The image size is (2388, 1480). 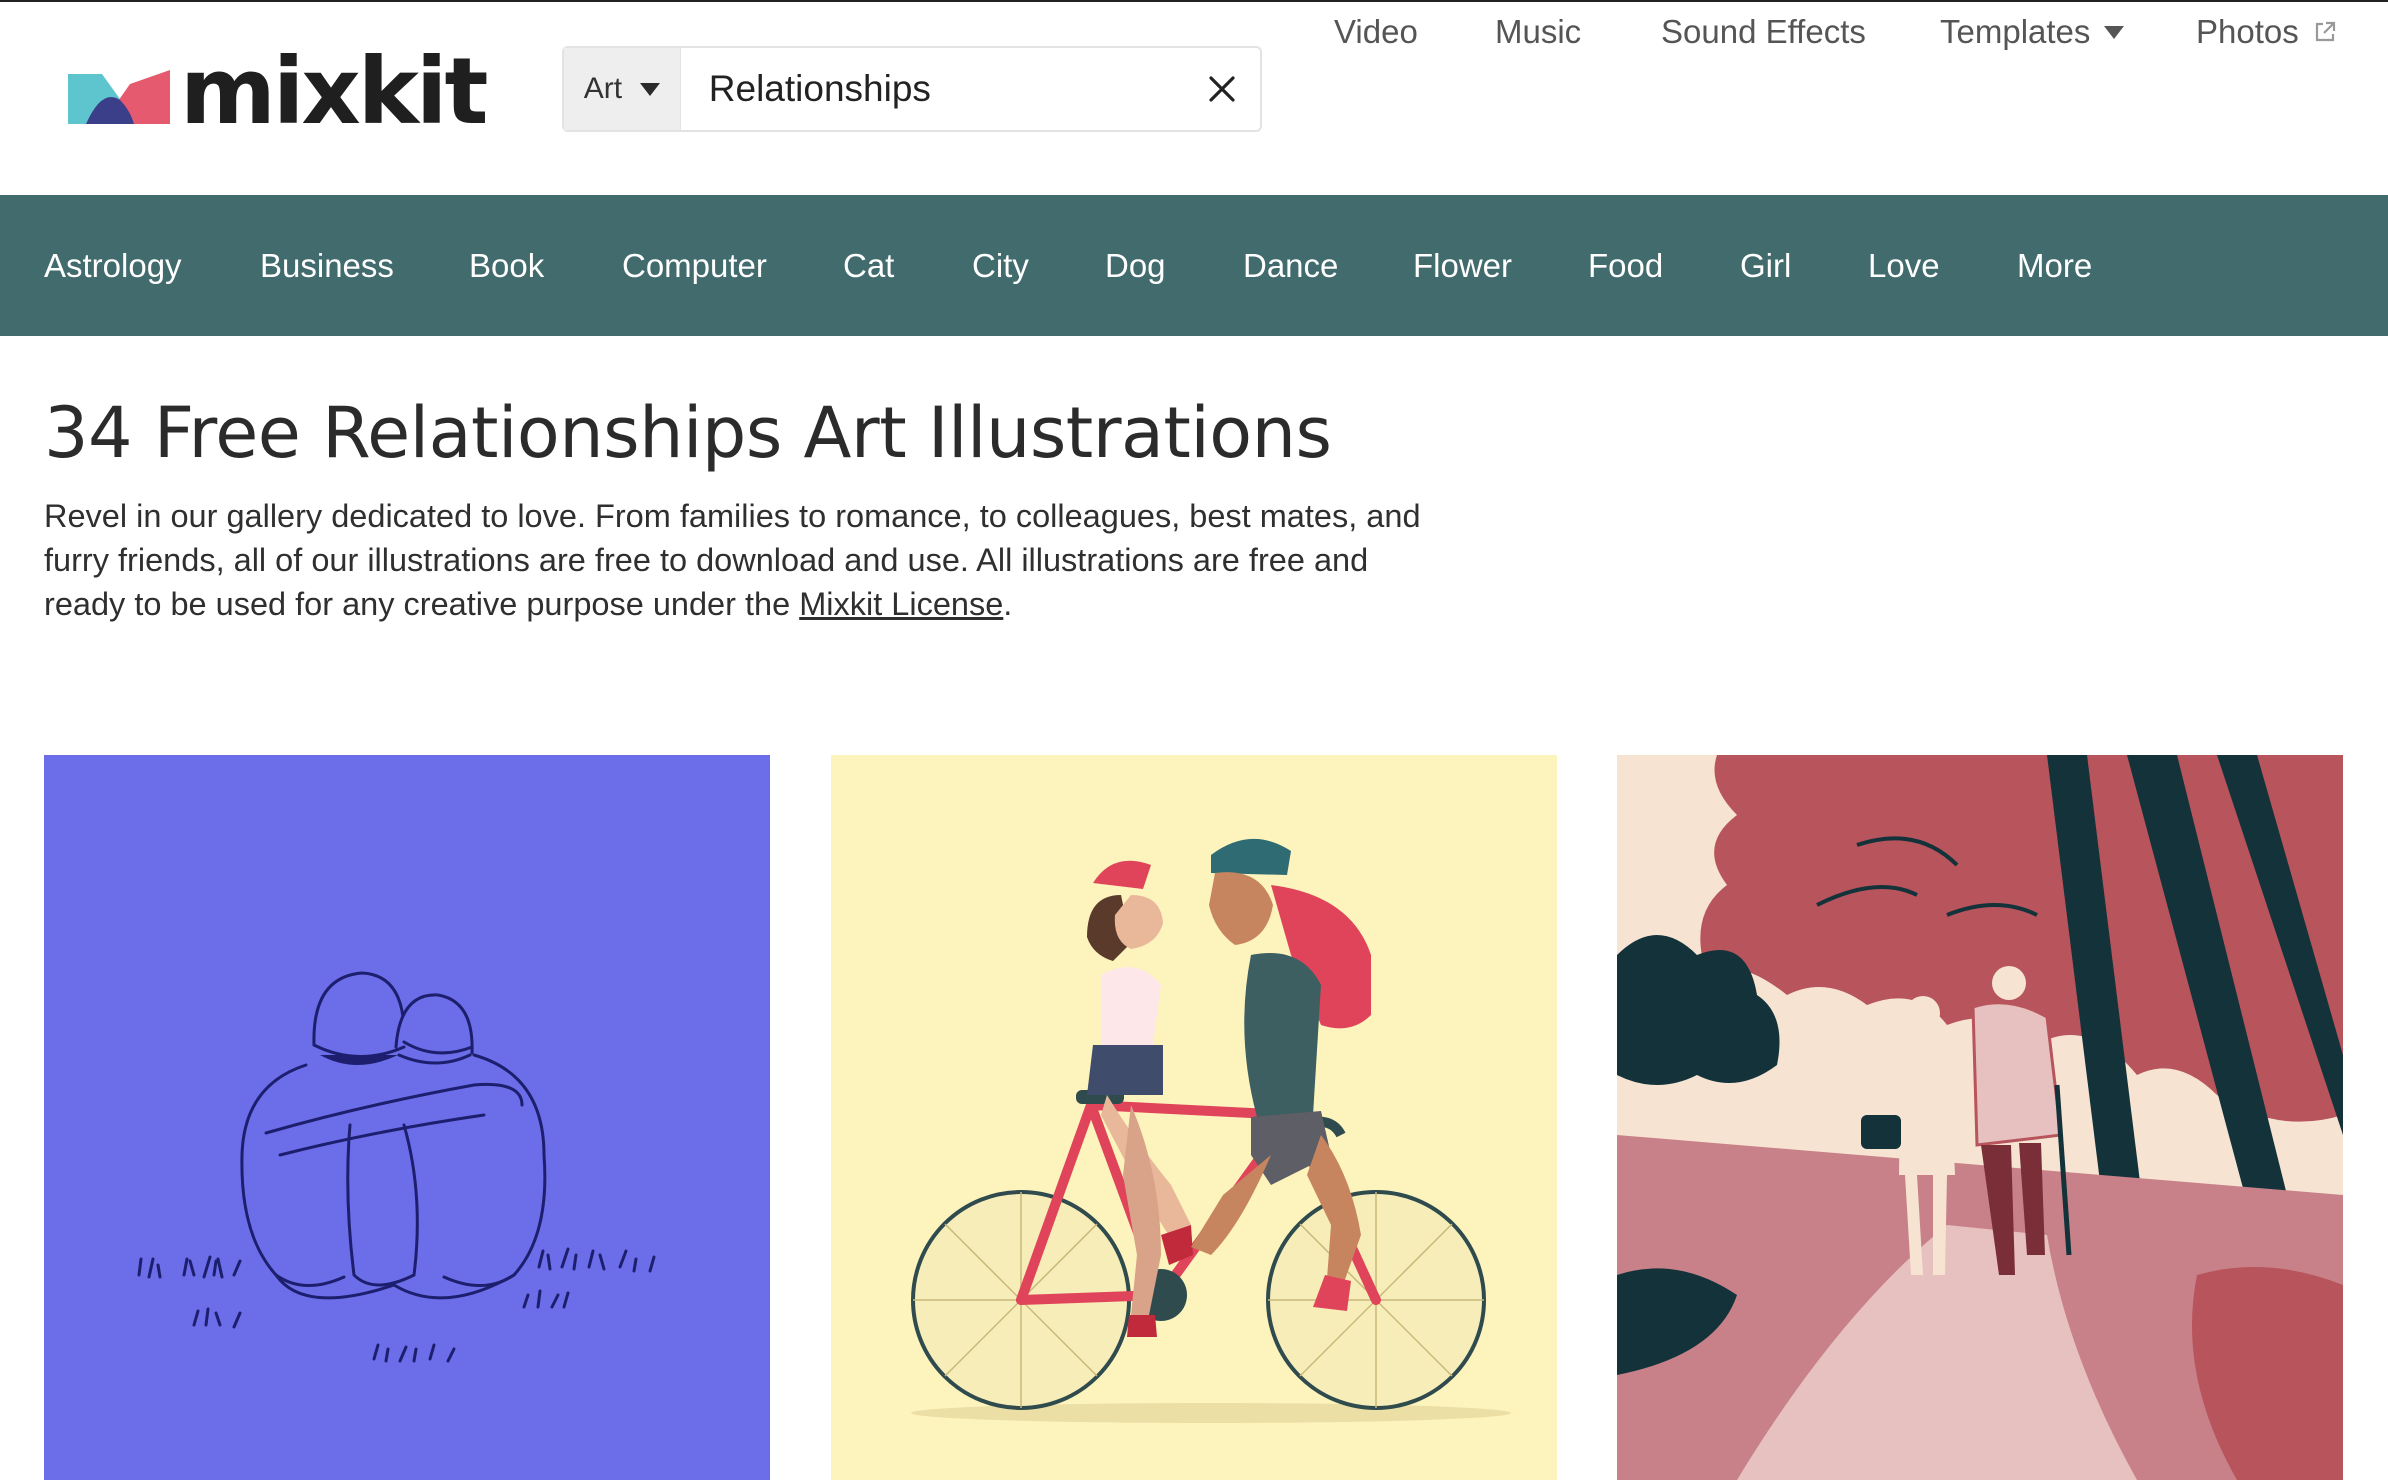 I want to click on close-icon, so click(x=1222, y=89).